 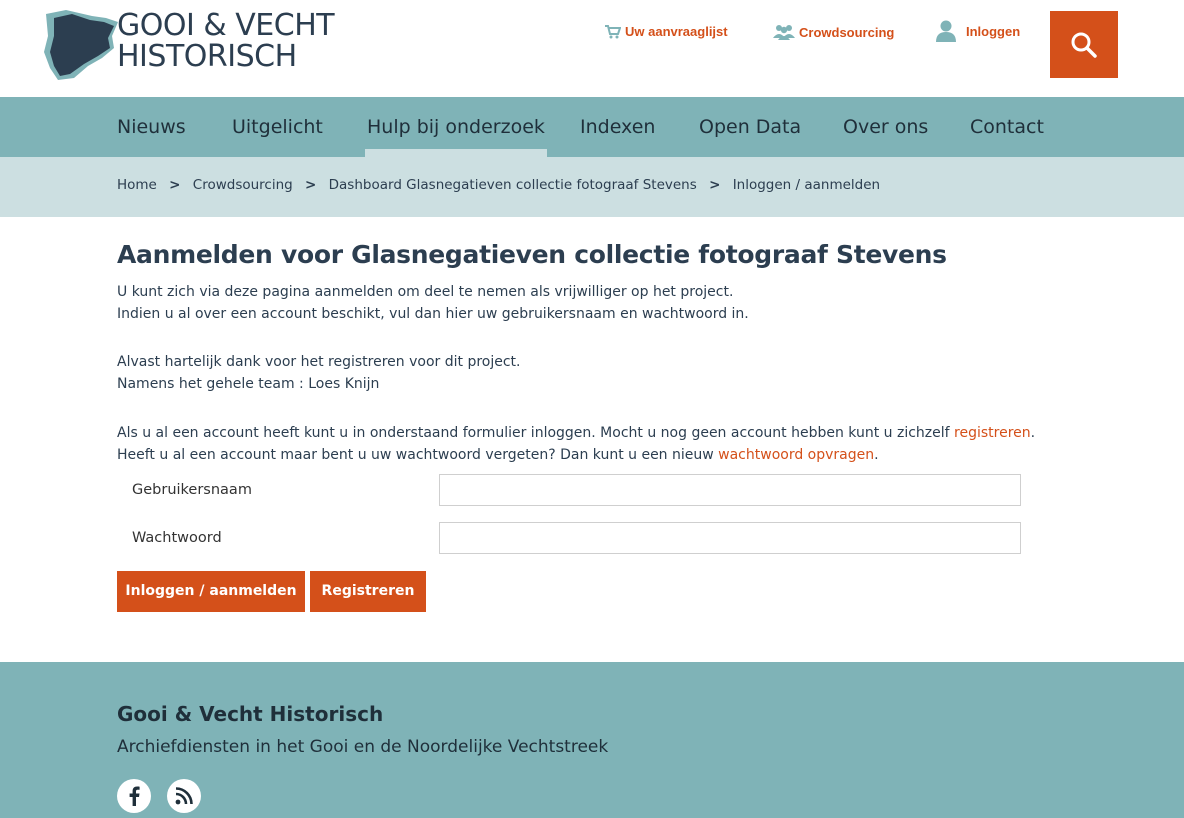 I want to click on login-label: Inloggen, so click(x=993, y=31).